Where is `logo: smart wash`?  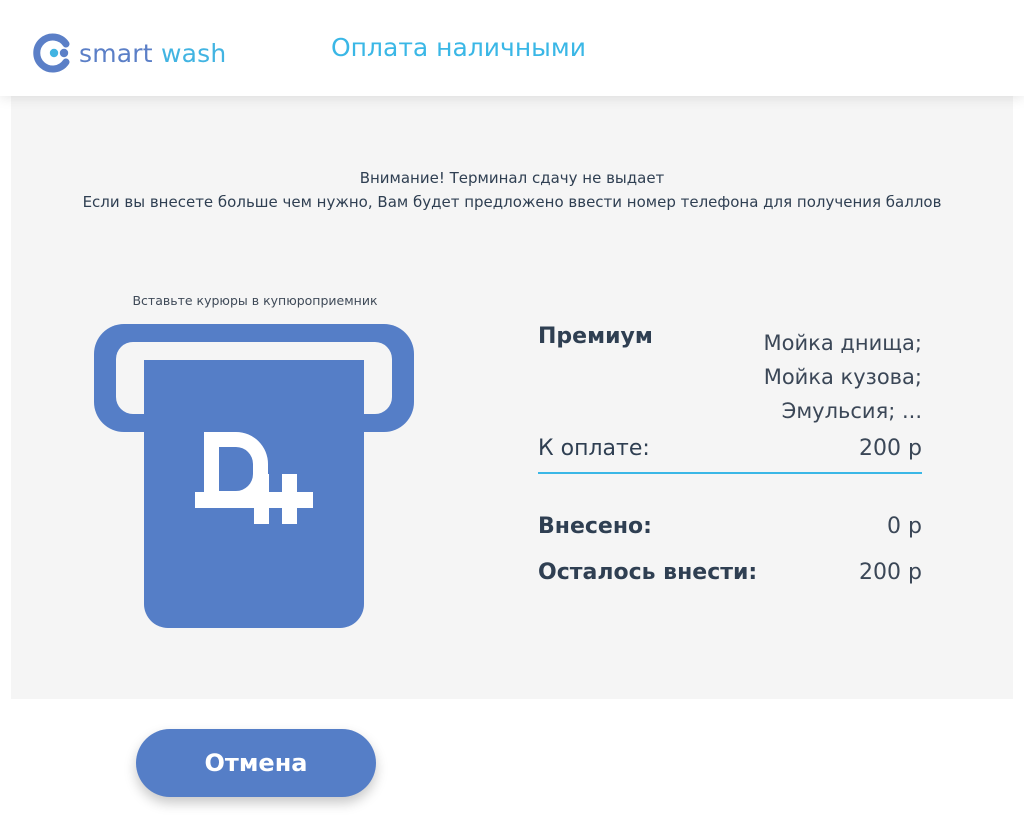
logo: smart wash is located at coordinates (129, 53).